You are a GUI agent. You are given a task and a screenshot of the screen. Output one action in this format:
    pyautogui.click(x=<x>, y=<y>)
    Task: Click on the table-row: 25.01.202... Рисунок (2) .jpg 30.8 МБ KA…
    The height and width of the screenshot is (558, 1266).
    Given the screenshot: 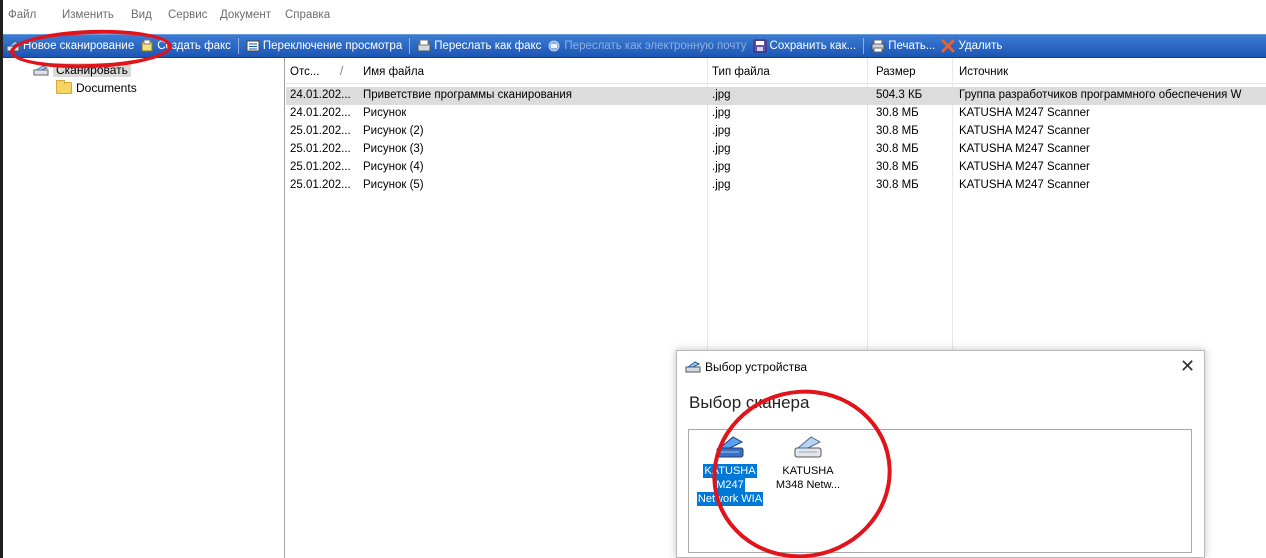 What is the action you would take?
    pyautogui.click(x=776, y=132)
    